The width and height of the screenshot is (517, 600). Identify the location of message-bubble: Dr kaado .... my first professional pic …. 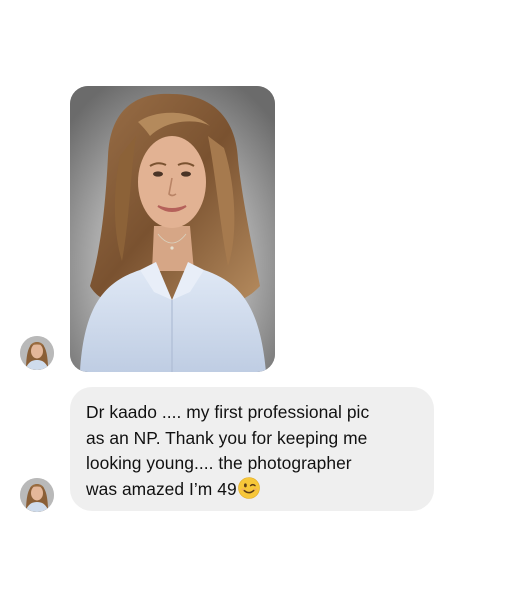
(252, 449).